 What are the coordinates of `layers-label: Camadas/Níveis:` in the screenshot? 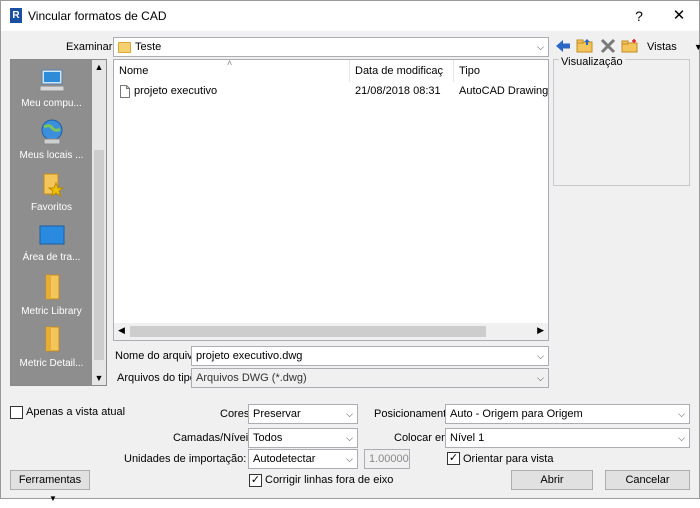 It's located at (215, 438).